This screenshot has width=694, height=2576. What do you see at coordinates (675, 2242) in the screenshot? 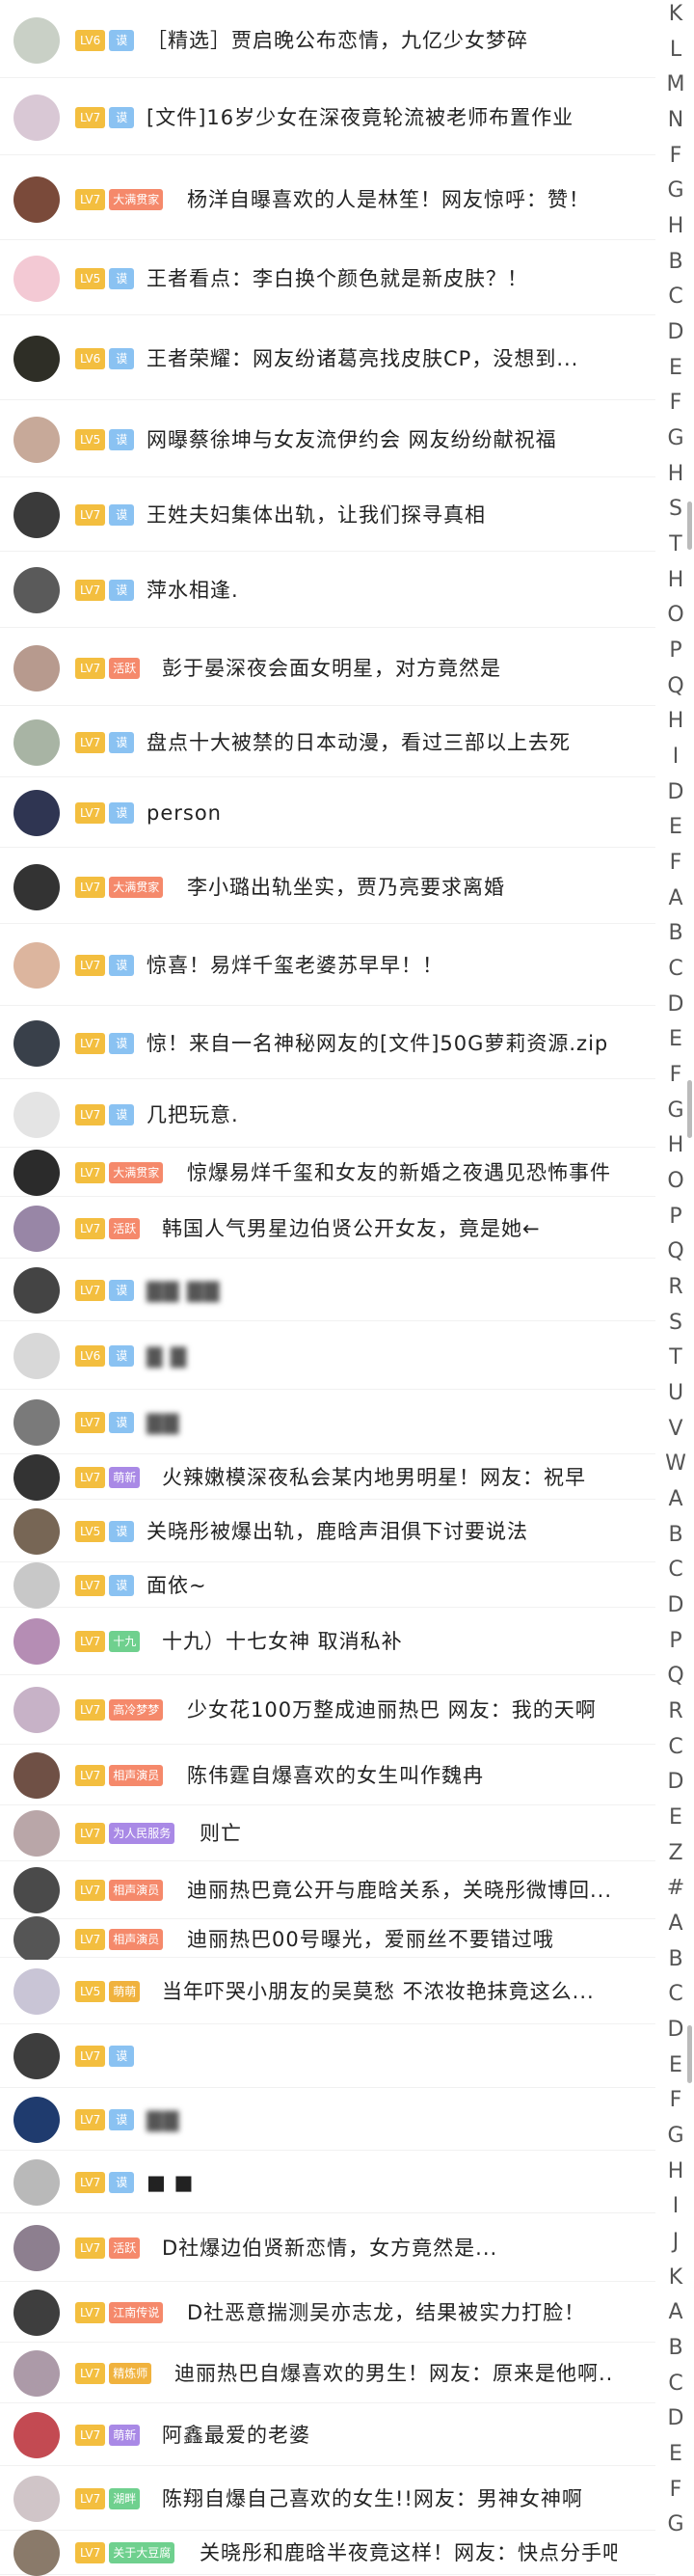
I see `index-letter: J` at bounding box center [675, 2242].